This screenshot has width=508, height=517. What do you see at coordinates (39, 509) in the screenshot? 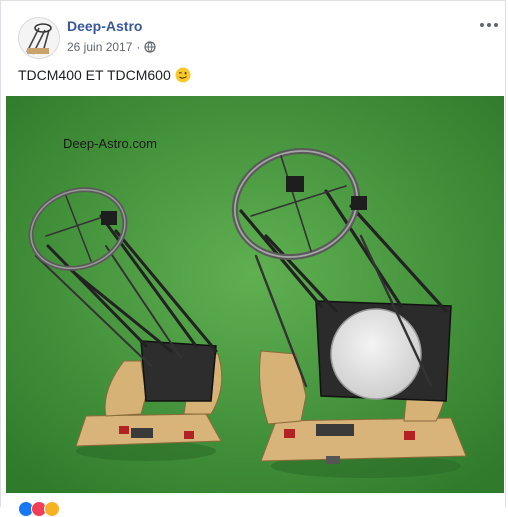
I see `reaction-icons` at bounding box center [39, 509].